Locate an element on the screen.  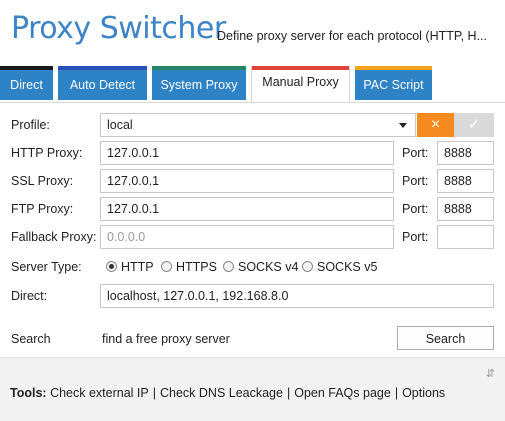
open-faqs-link: Open FAQs page is located at coordinates (342, 393).